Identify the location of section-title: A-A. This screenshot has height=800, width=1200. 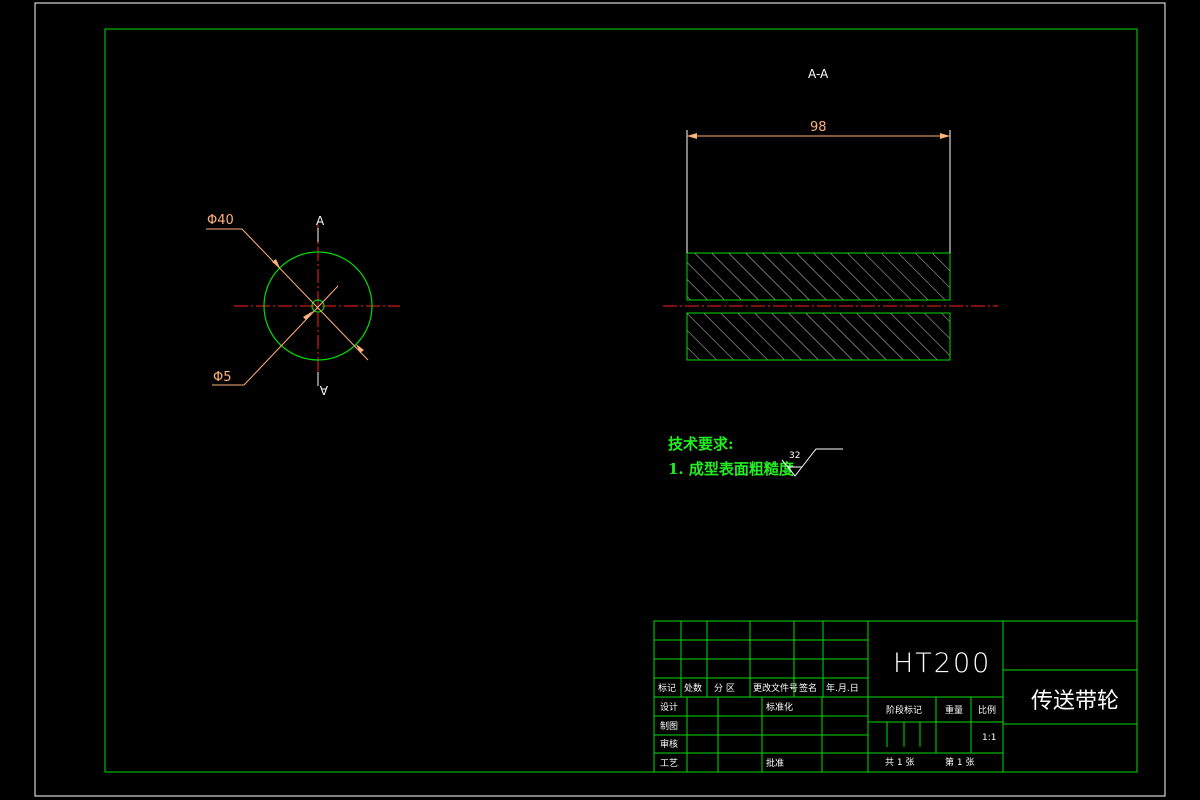
(818, 74).